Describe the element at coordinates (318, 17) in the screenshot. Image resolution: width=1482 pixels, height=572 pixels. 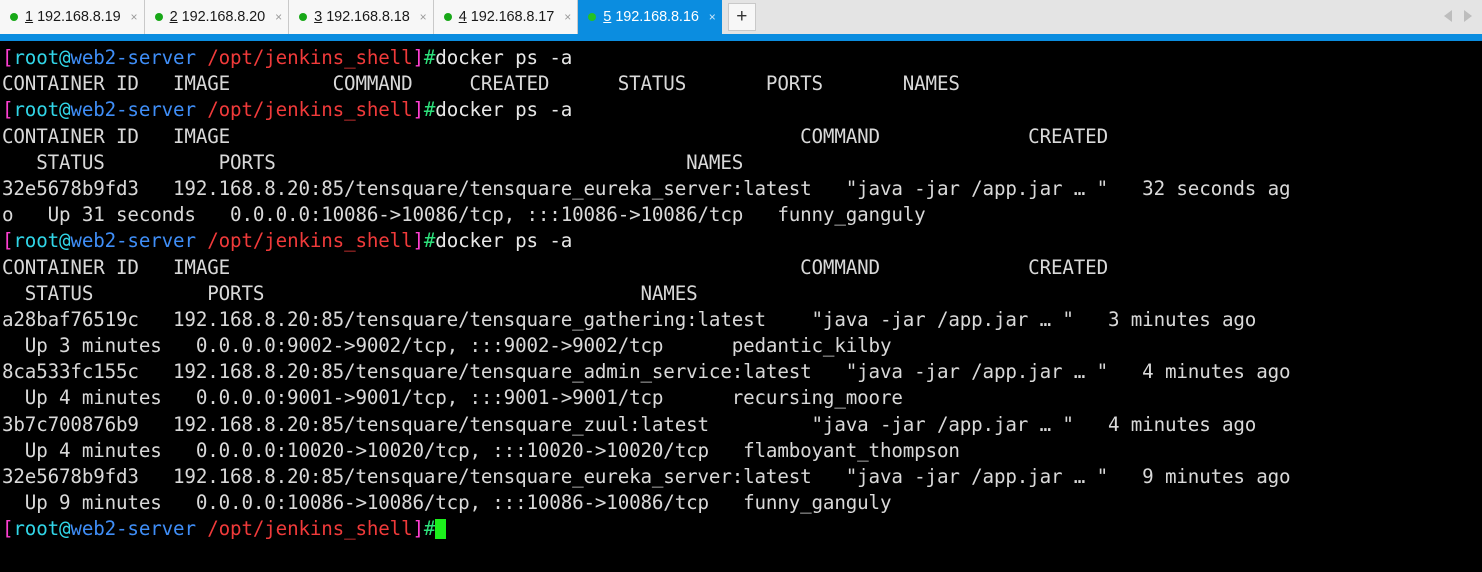
I see `tab-index-label: 3` at that location.